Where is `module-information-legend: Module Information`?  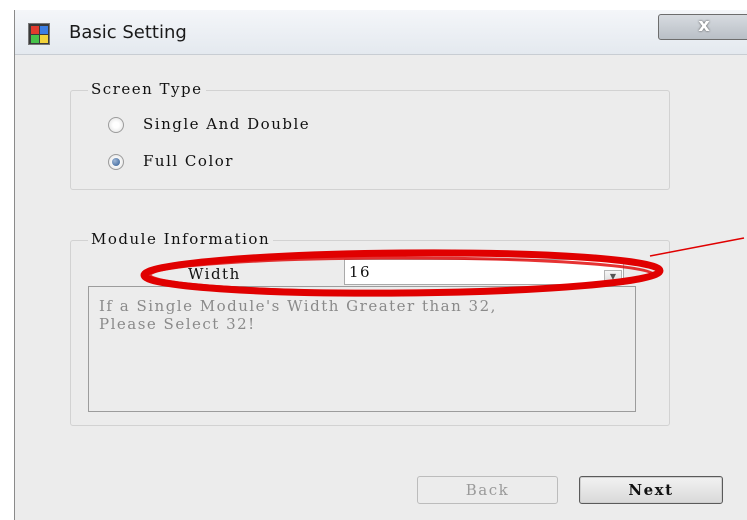
module-information-legend: Module Information is located at coordinates (181, 239).